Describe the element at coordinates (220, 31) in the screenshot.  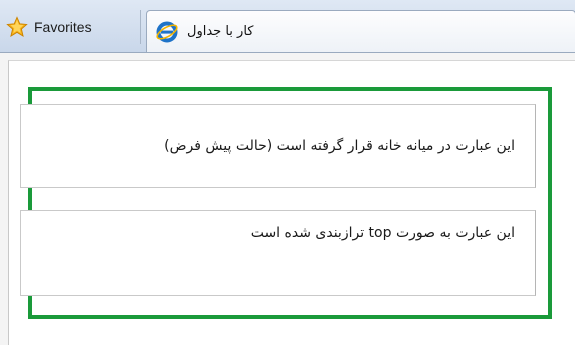
I see `tab-title: کار با جداول` at that location.